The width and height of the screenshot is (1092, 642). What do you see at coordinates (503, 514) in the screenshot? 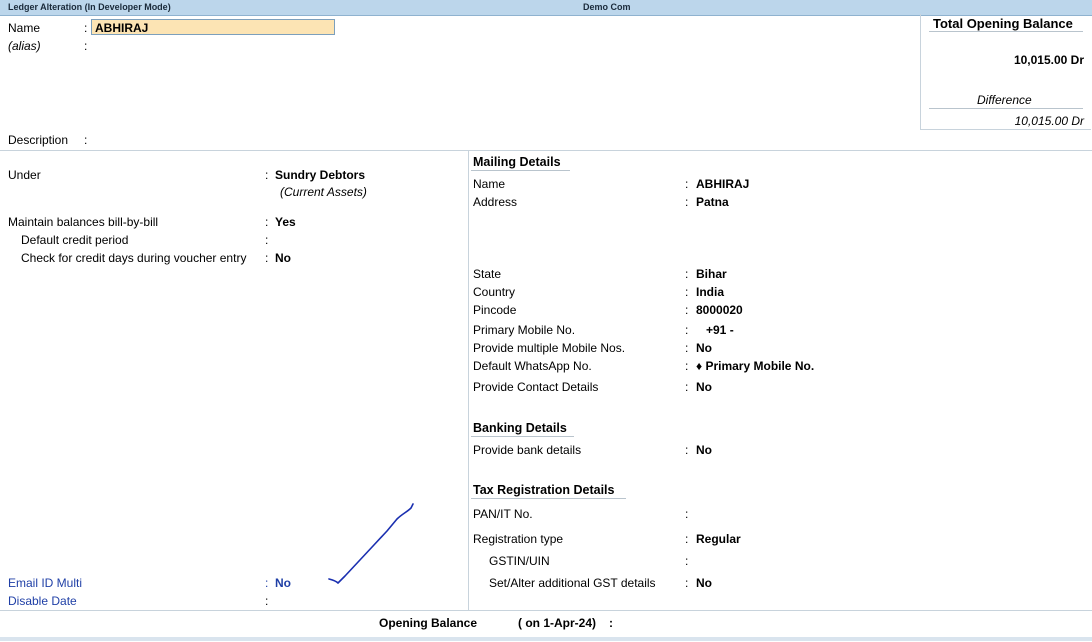
I see `pan-label: PAN/IT No.` at bounding box center [503, 514].